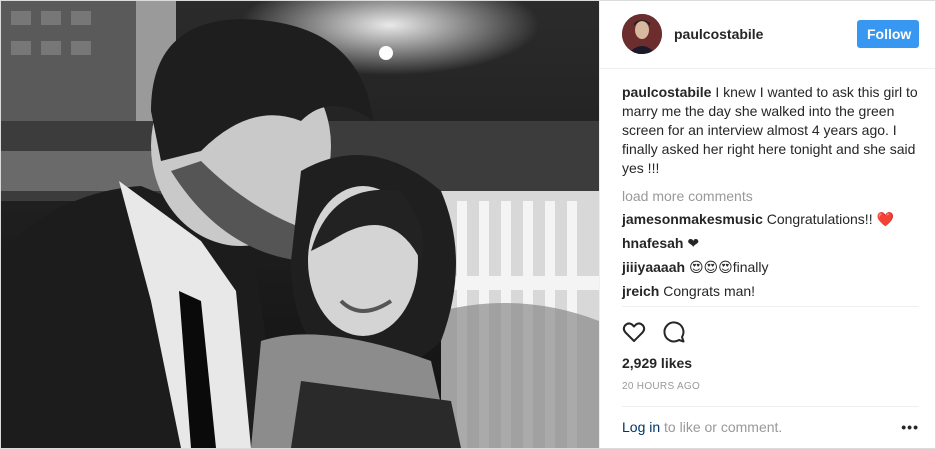  What do you see at coordinates (888, 34) in the screenshot?
I see `follow-button: Follow` at bounding box center [888, 34].